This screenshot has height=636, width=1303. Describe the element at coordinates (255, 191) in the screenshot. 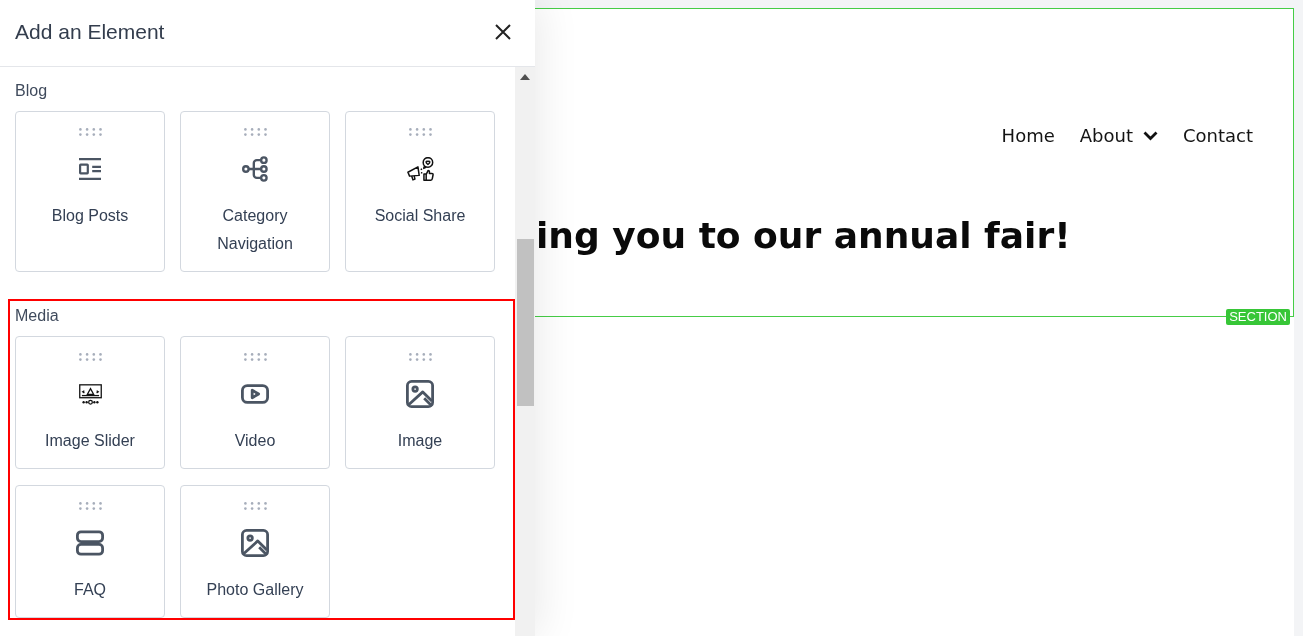

I see `element-card: Category Navigation` at that location.